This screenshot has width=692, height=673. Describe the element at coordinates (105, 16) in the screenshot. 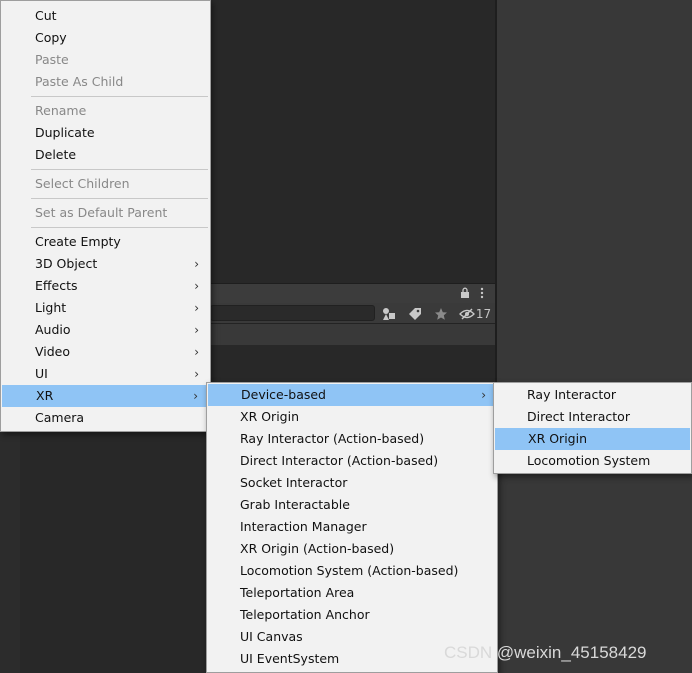

I see `menu-item-cut: Cut` at that location.